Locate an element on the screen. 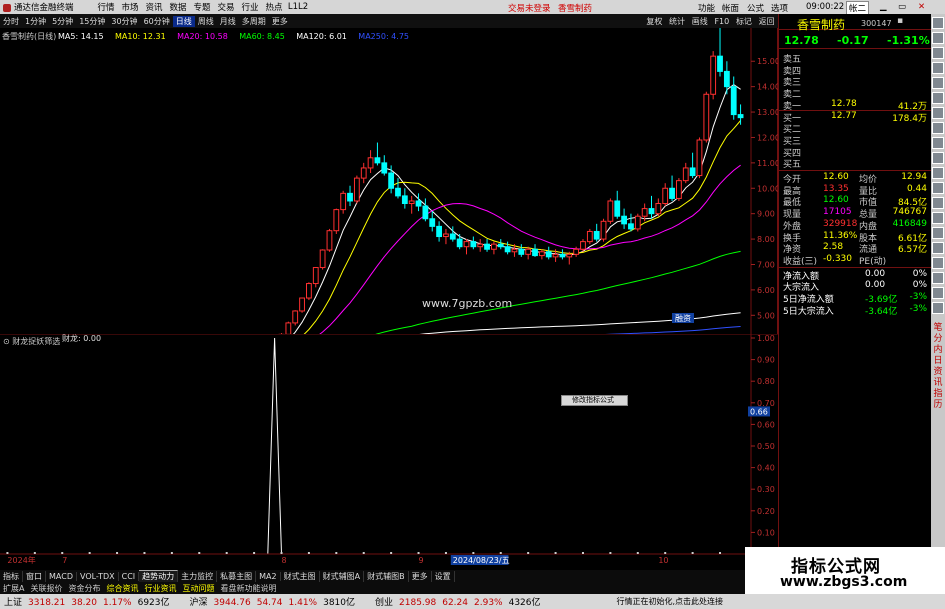 This screenshot has width=945, height=609. menu-options: 选项 is located at coordinates (779, 8).